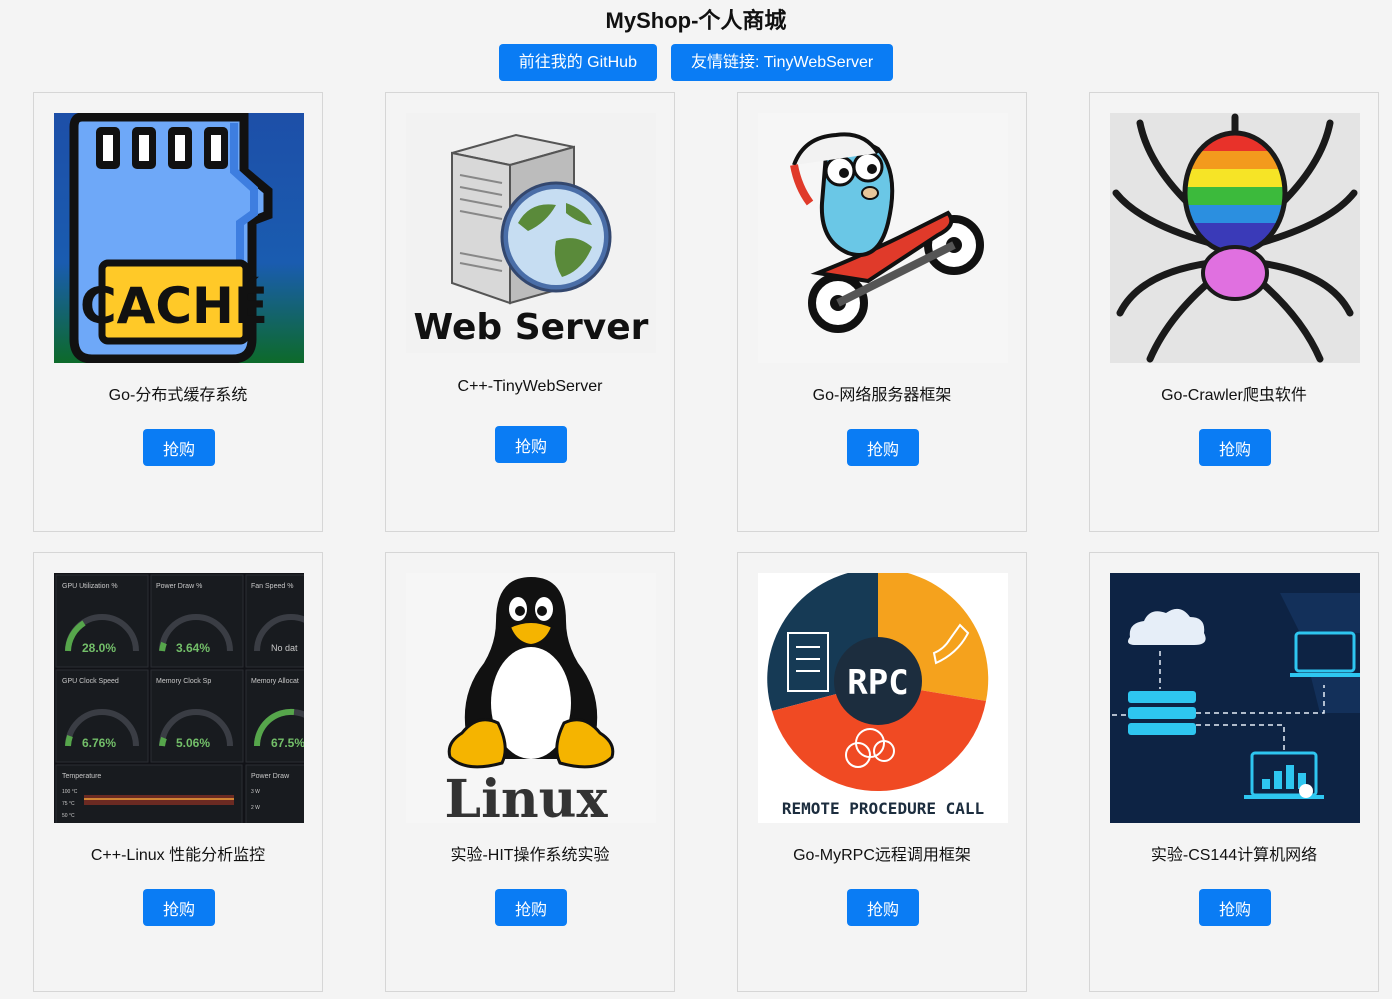 Image resolution: width=1392 pixels, height=999 pixels. Describe the element at coordinates (1234, 855) in the screenshot. I see `product-title: 实验-CS144计算机网络` at that location.